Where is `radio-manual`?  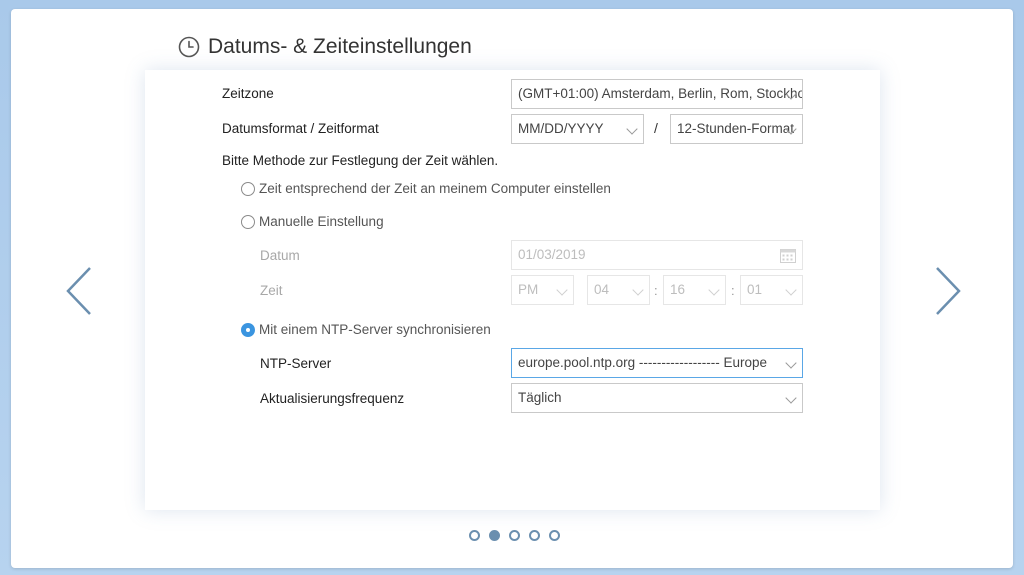 radio-manual is located at coordinates (248, 222).